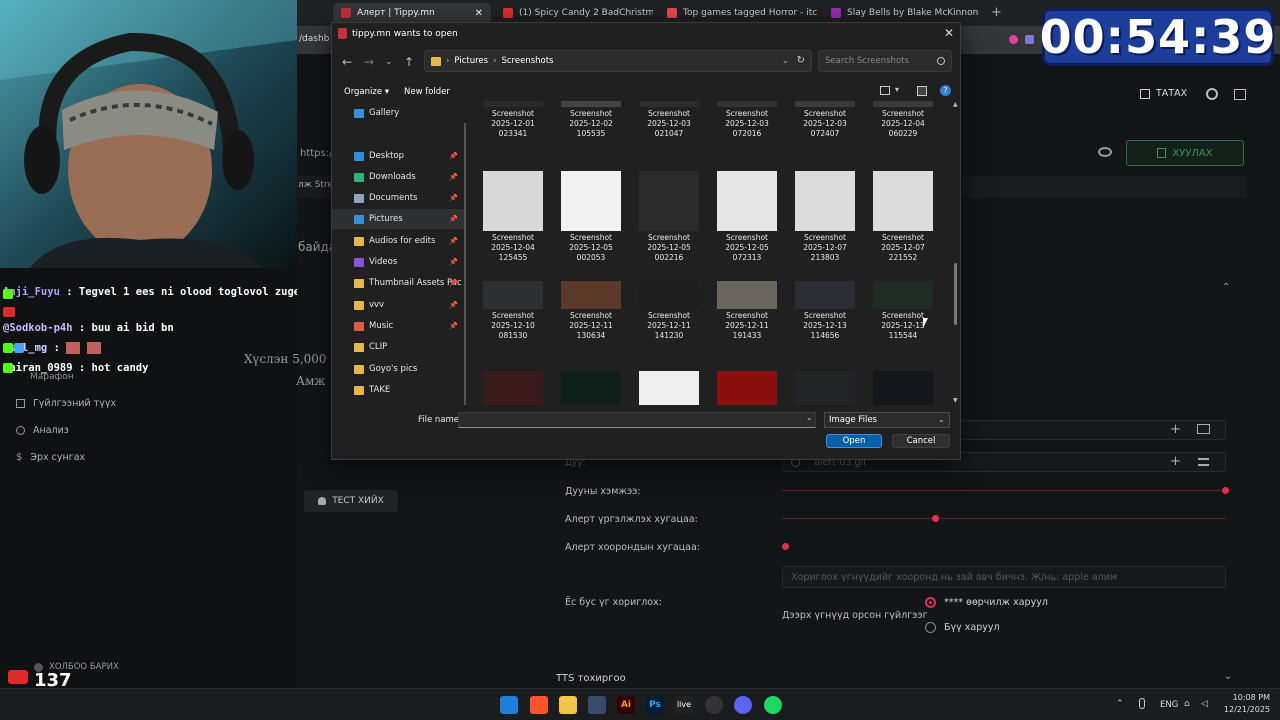 The width and height of the screenshot is (1280, 720). Describe the element at coordinates (398, 241) in the screenshot. I see `nav-item-audios-for-edits: Audios for edits 📌` at that location.